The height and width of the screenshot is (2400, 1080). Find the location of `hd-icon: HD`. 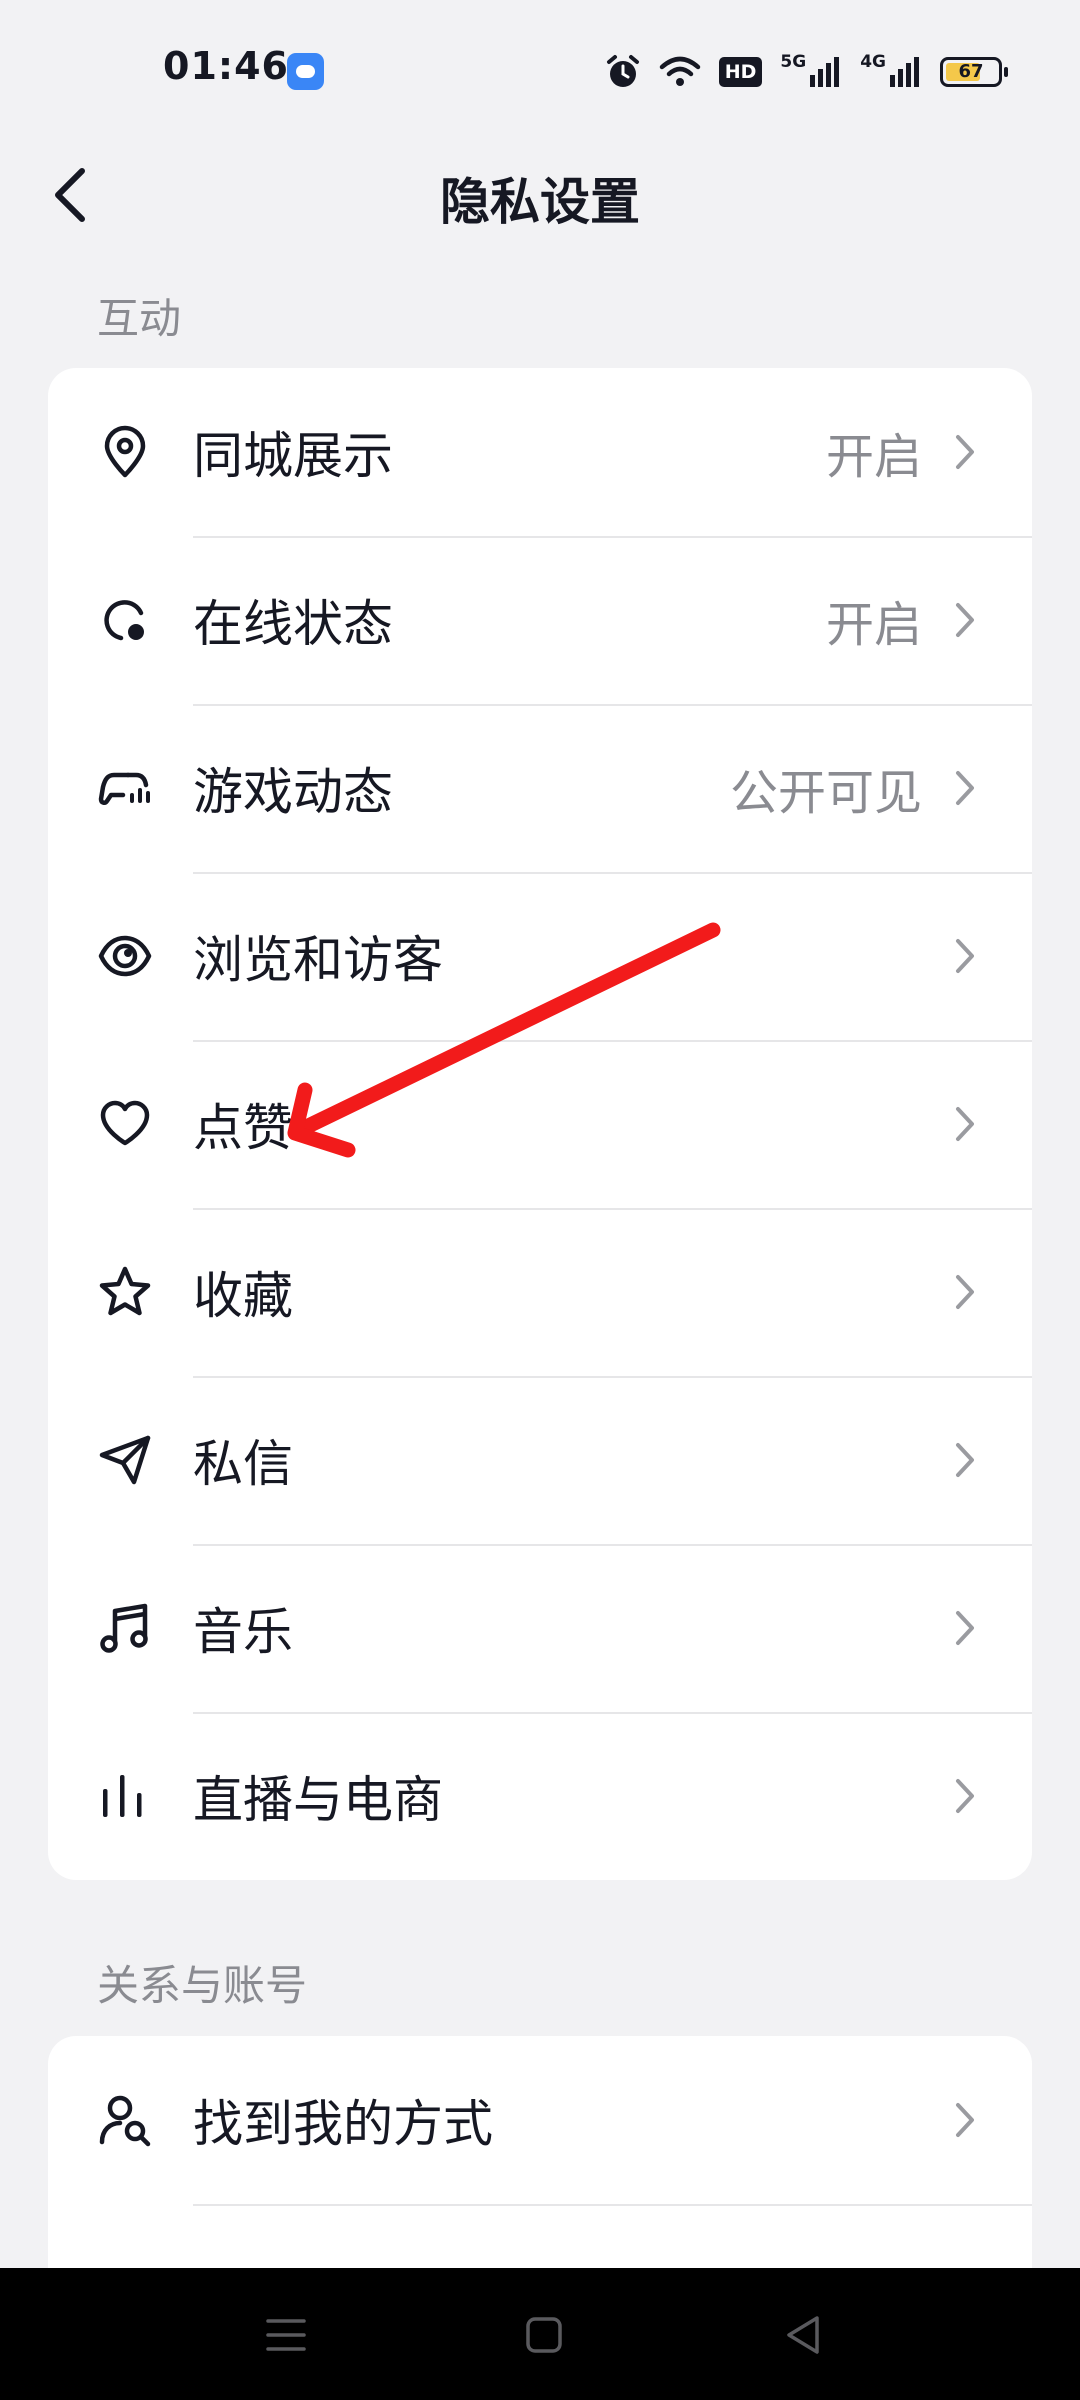

hd-icon: HD is located at coordinates (740, 72).